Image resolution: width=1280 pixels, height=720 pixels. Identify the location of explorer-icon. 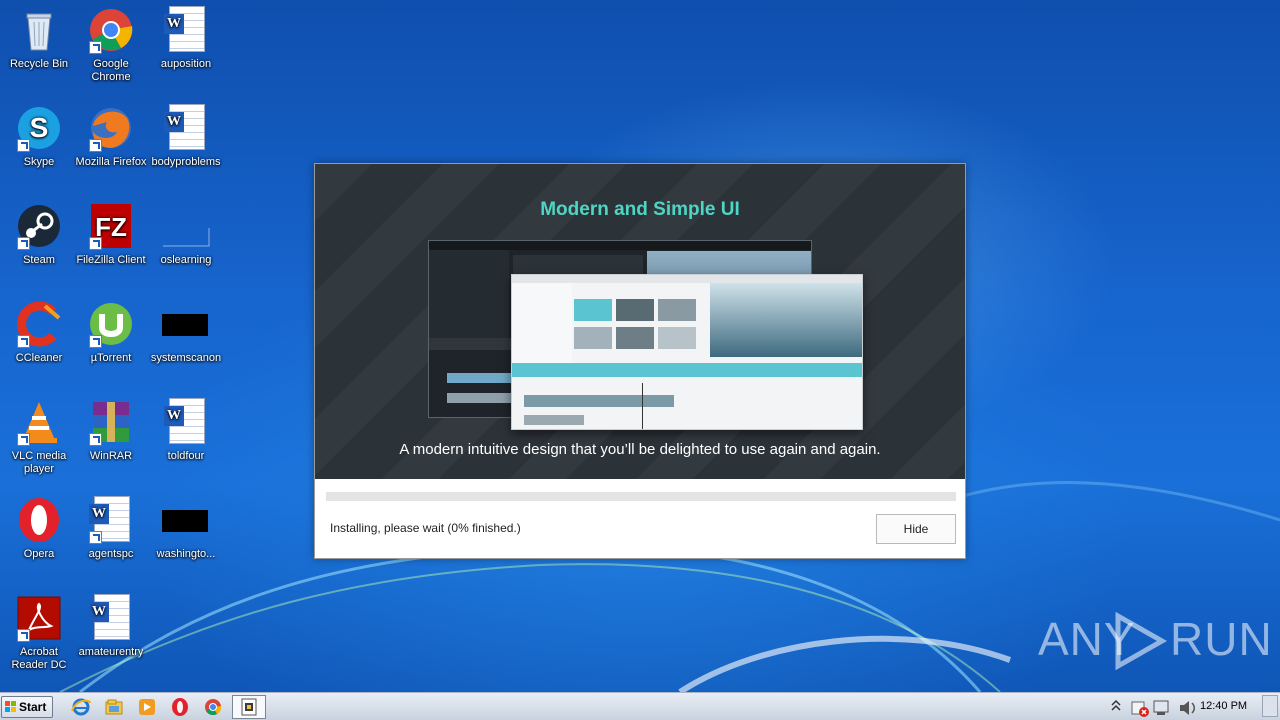
(114, 707).